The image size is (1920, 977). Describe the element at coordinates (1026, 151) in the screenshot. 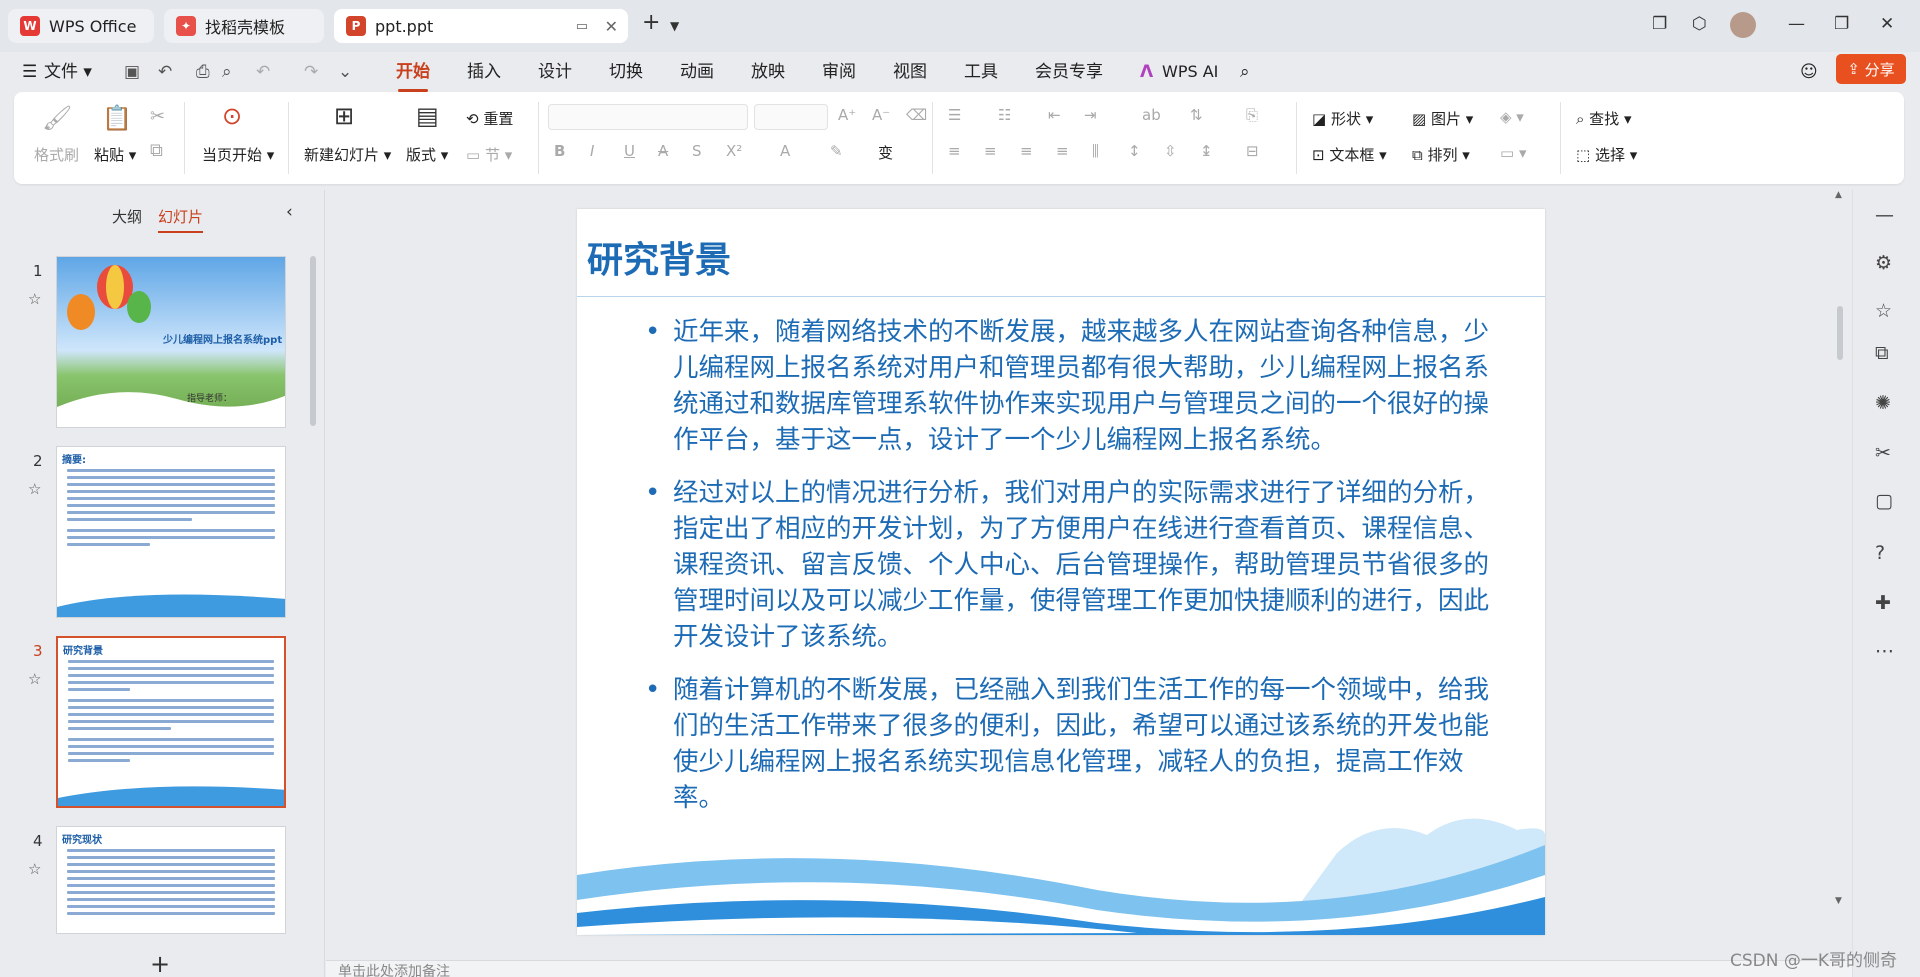

I see `align-right-icon: ≡` at that location.